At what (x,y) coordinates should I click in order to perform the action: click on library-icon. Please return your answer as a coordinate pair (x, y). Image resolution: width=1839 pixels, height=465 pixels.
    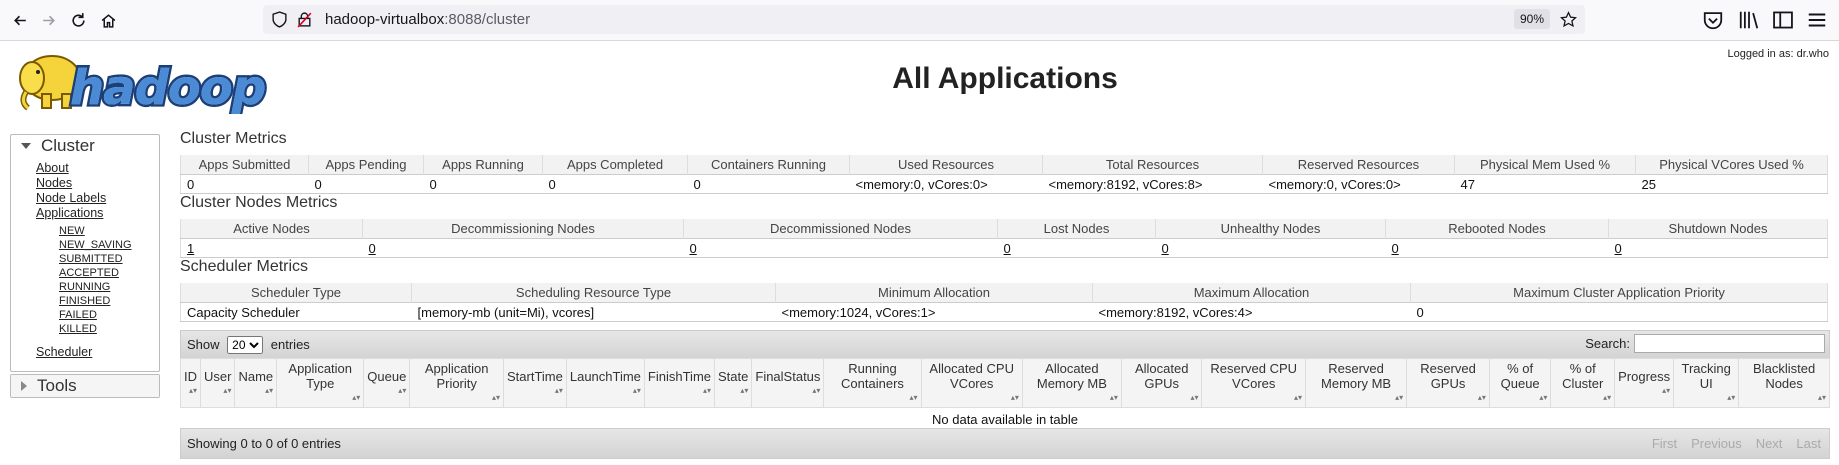
    Looking at the image, I should click on (1749, 20).